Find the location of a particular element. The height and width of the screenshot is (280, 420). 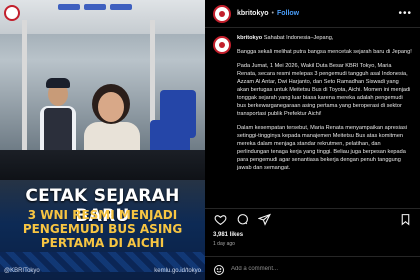

image-subline: 3 WNI RESMI MENJADI is located at coordinates (102, 215).